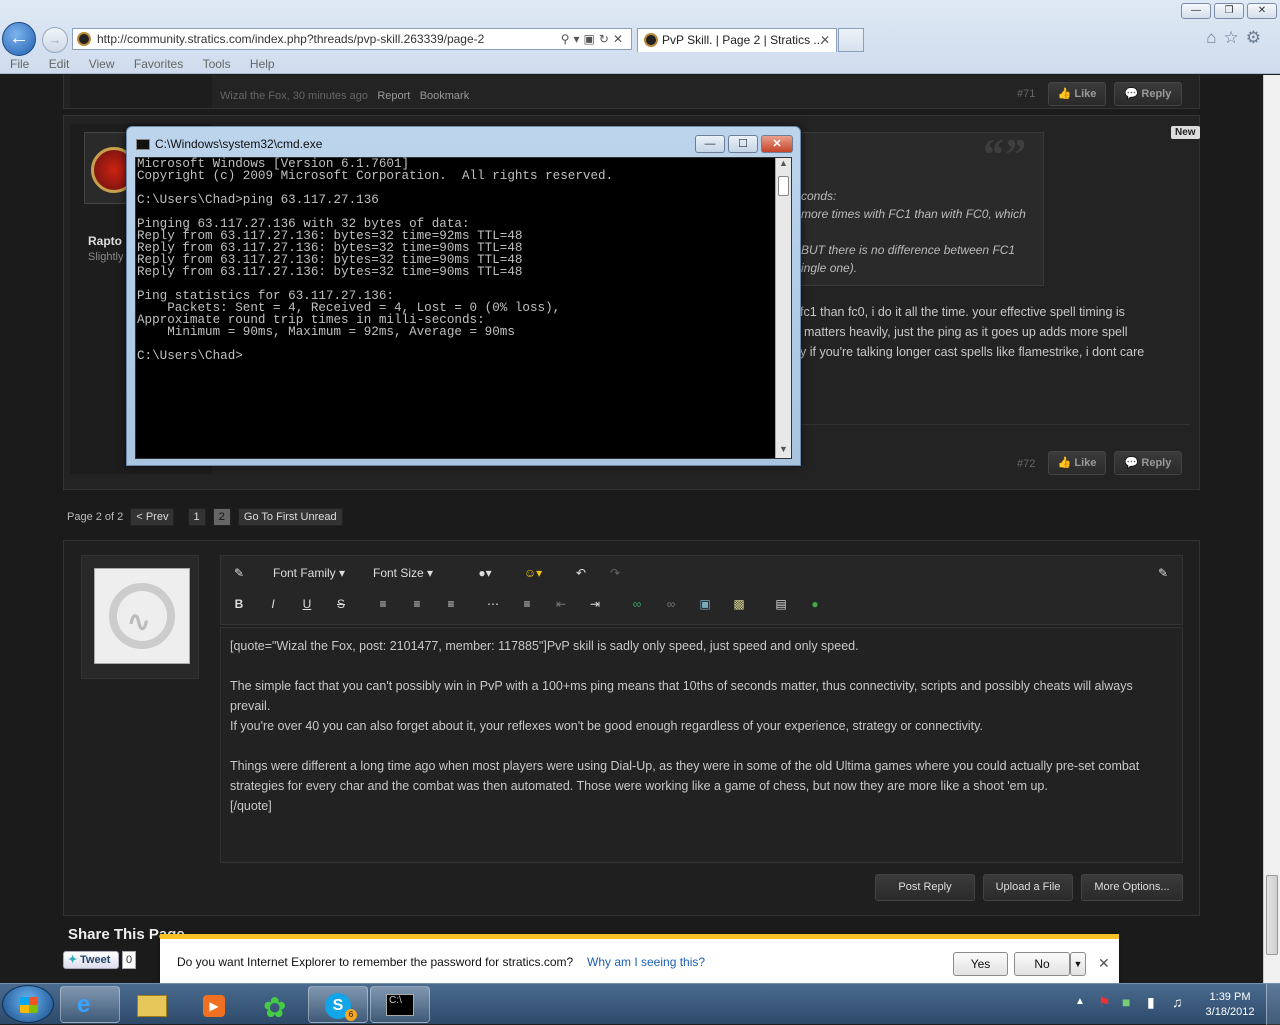 The image size is (1280, 1025). What do you see at coordinates (739, 604) in the screenshot?
I see `media-icon: ▩` at bounding box center [739, 604].